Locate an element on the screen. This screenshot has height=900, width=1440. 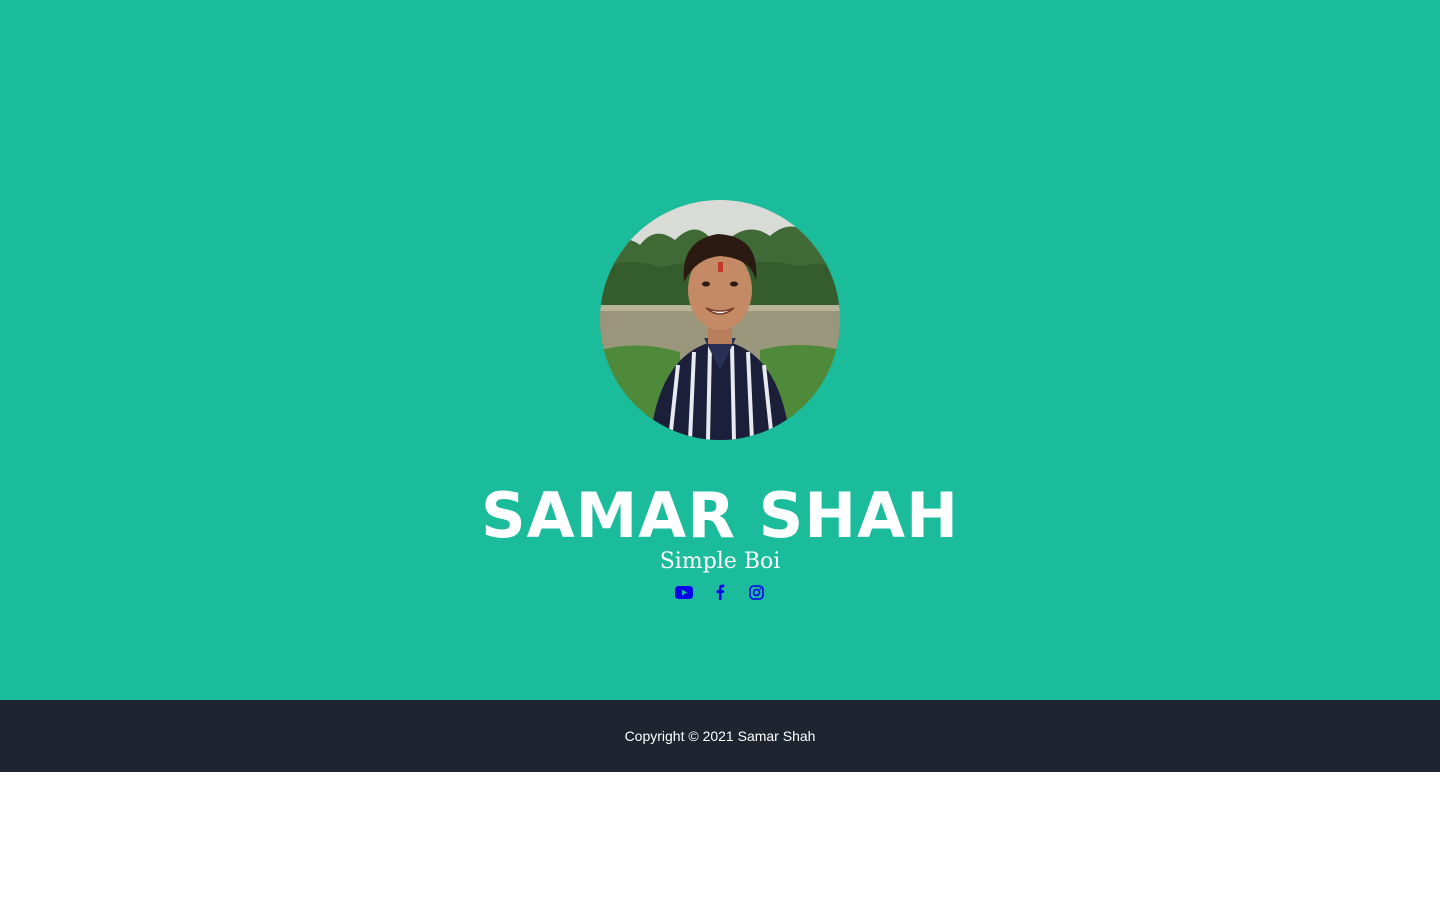
instagram-icon is located at coordinates (756, 592).